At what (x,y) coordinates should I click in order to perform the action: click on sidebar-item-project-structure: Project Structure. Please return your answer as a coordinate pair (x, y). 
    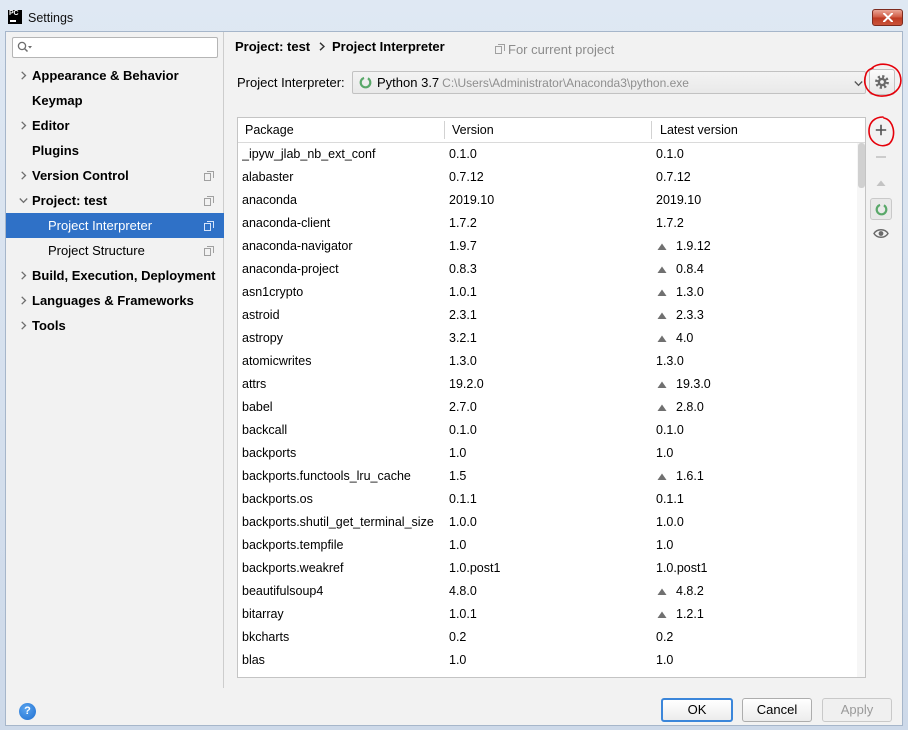
    Looking at the image, I should click on (115, 250).